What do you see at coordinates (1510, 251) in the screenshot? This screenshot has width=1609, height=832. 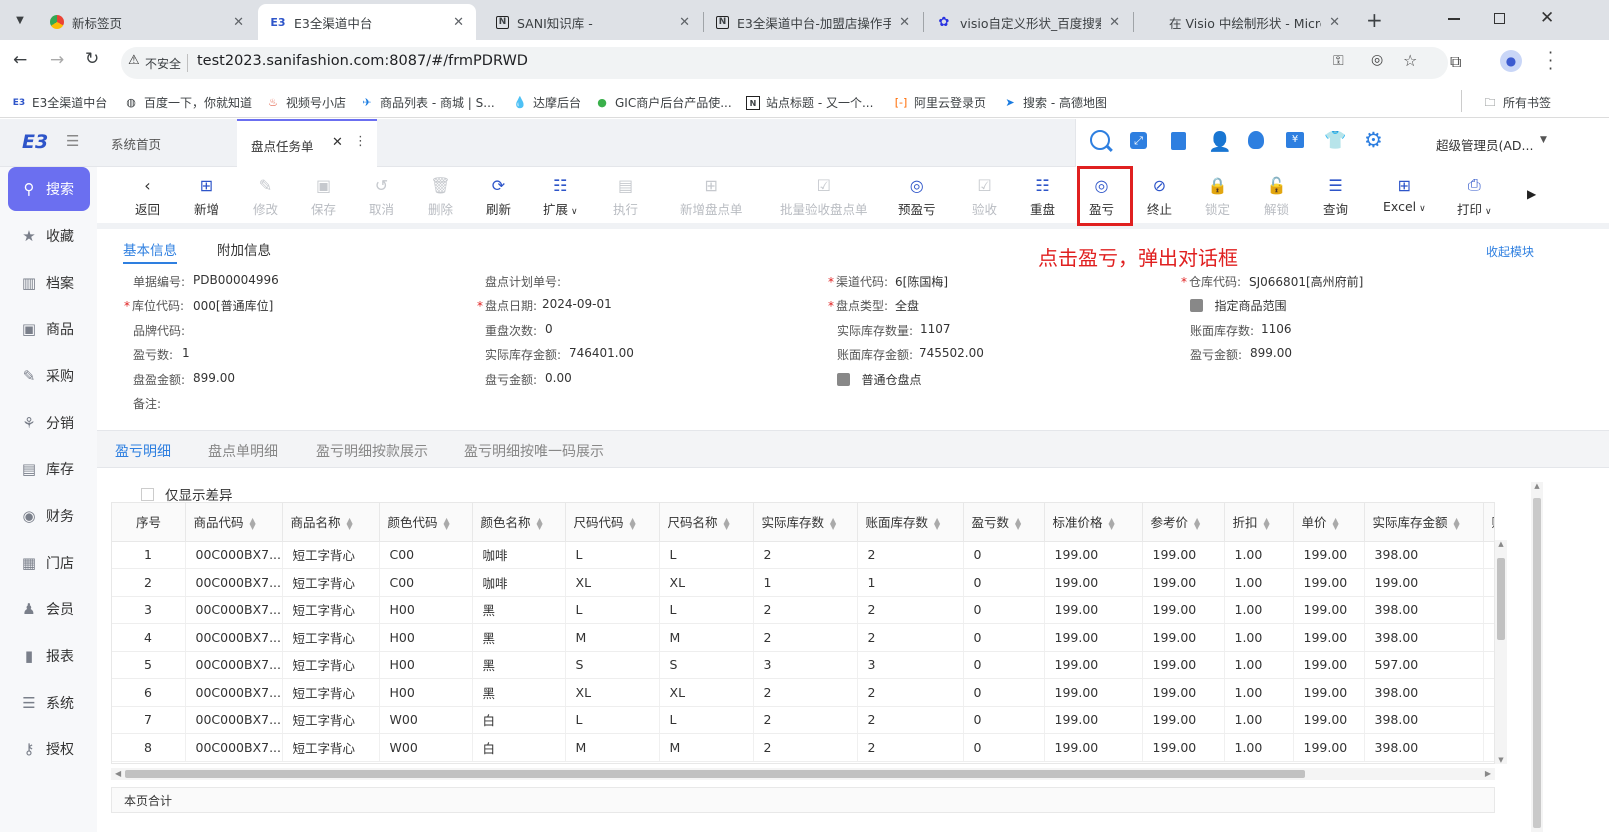 I see `collapse-module-link: 收起模块` at bounding box center [1510, 251].